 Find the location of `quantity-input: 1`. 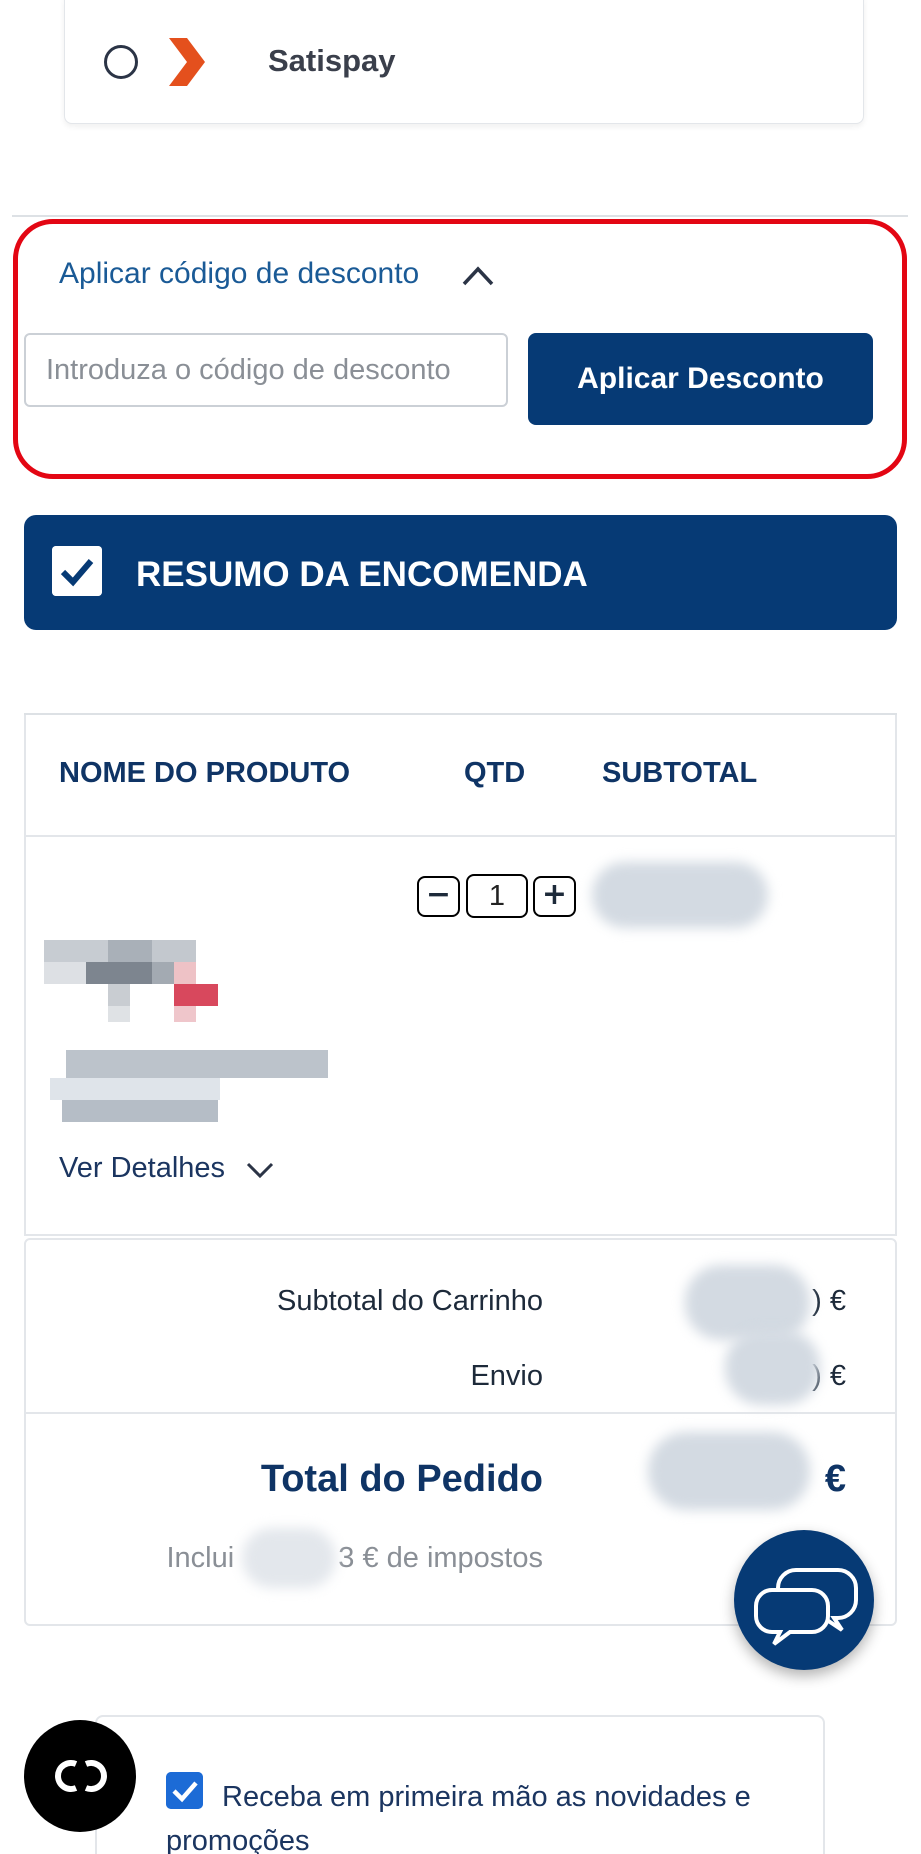

quantity-input: 1 is located at coordinates (497, 896).